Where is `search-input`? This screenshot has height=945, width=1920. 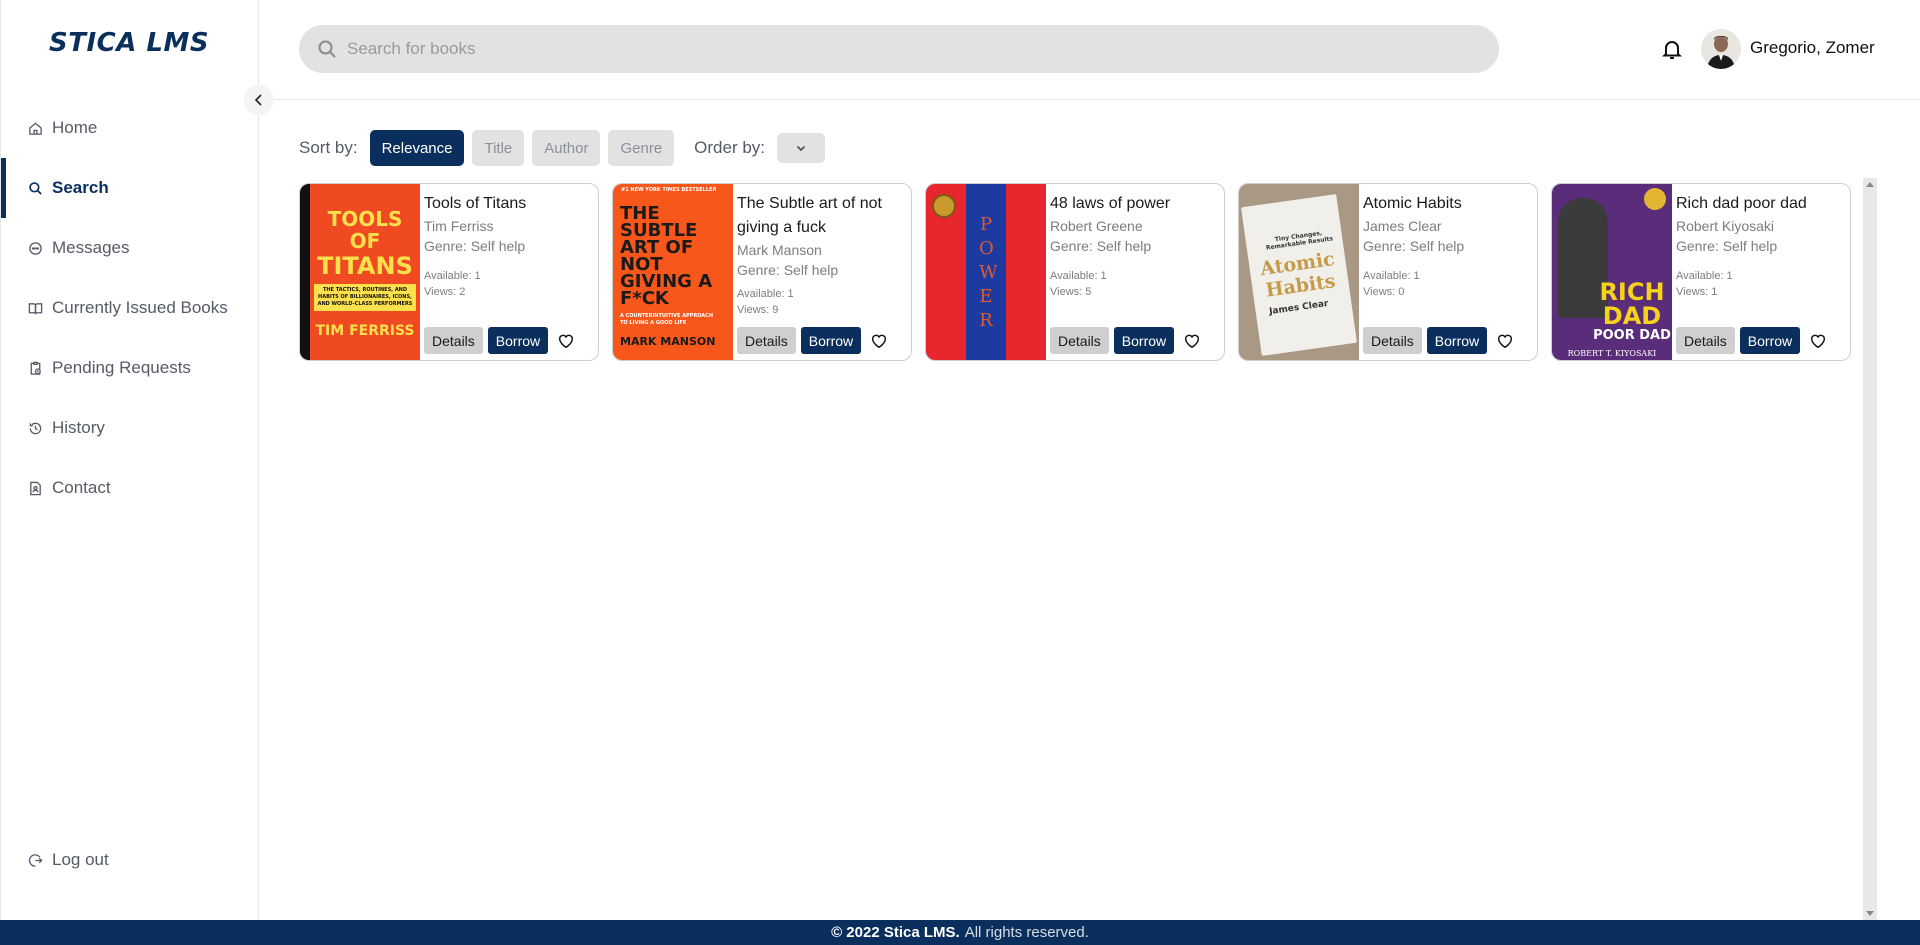 search-input is located at coordinates (897, 49).